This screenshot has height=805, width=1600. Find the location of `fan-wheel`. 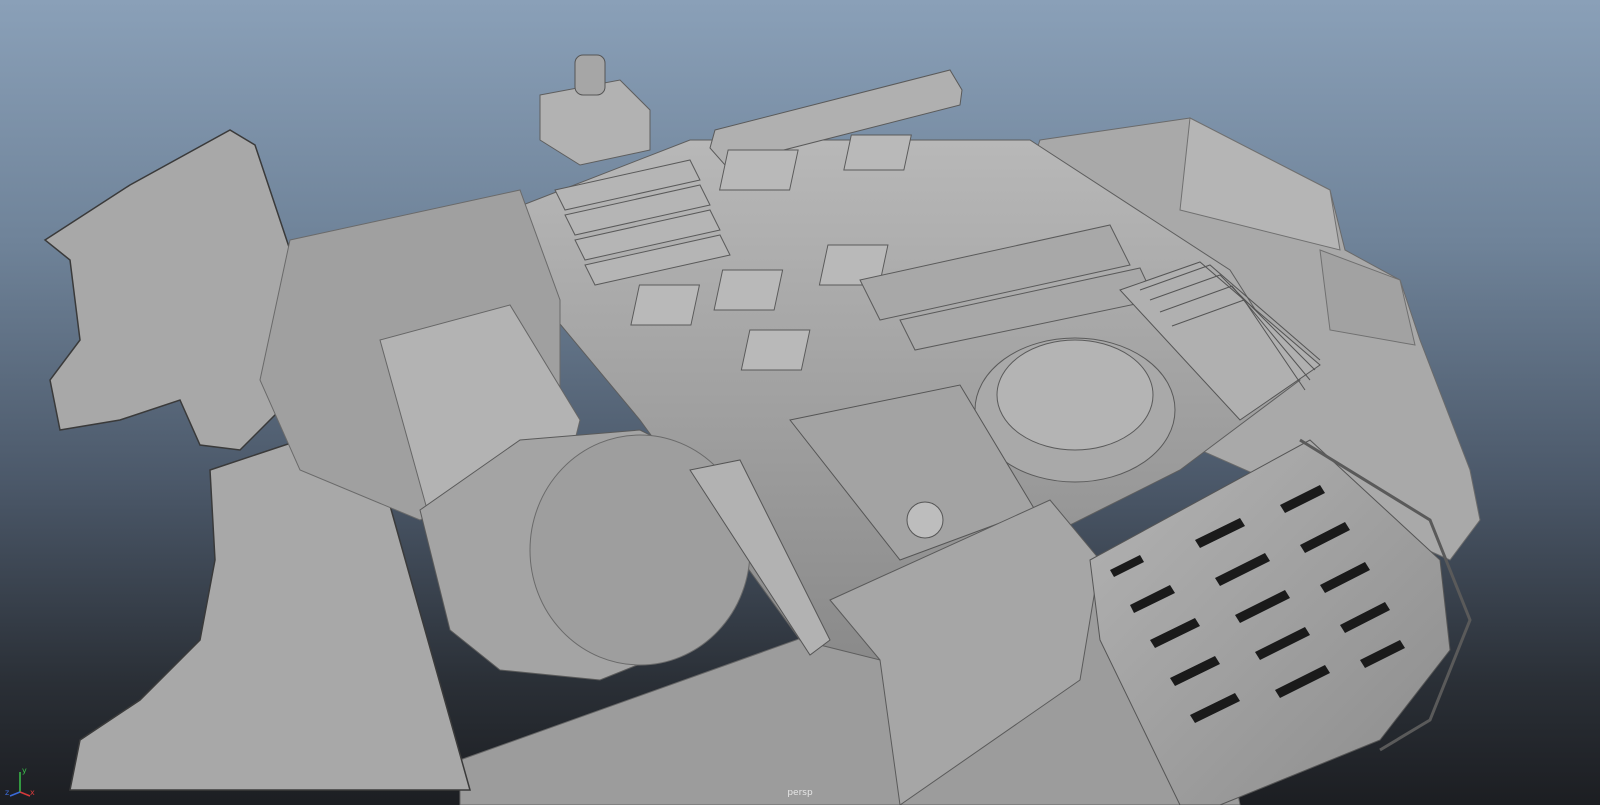

fan-wheel is located at coordinates (925, 520).